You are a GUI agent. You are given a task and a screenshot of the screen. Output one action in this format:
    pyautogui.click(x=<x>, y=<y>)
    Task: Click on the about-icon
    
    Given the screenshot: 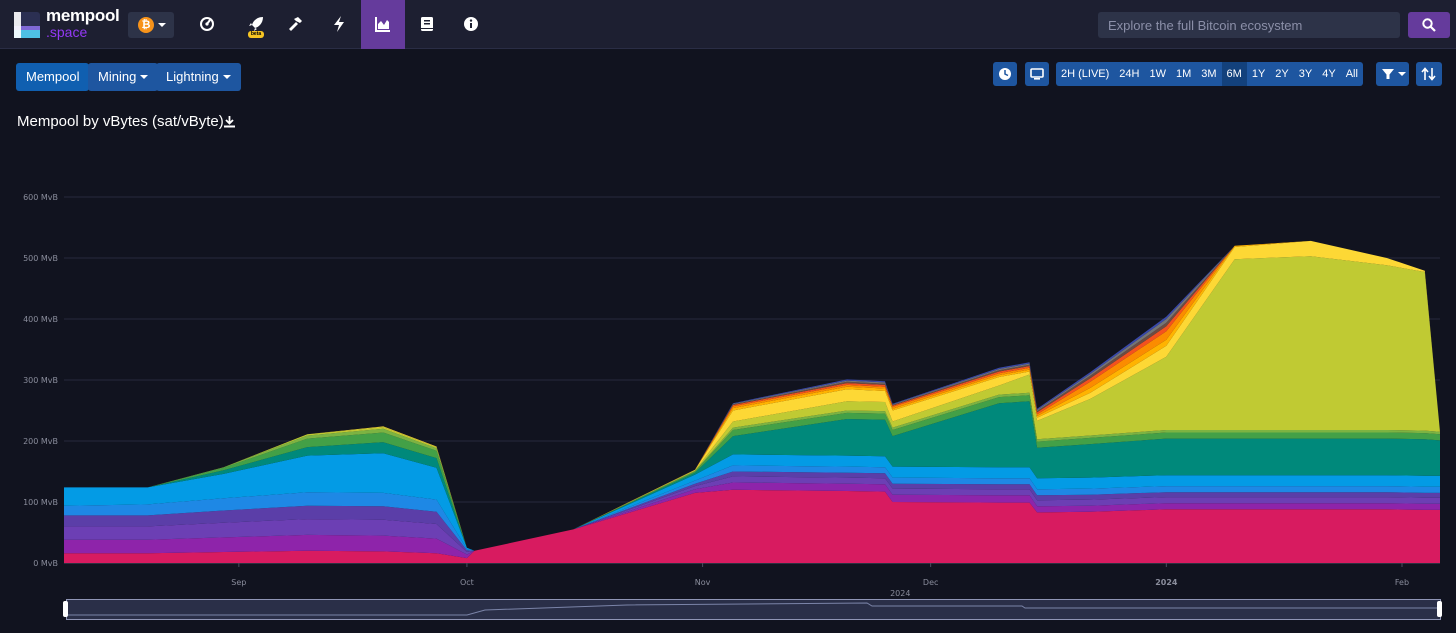 What is the action you would take?
    pyautogui.click(x=471, y=24)
    